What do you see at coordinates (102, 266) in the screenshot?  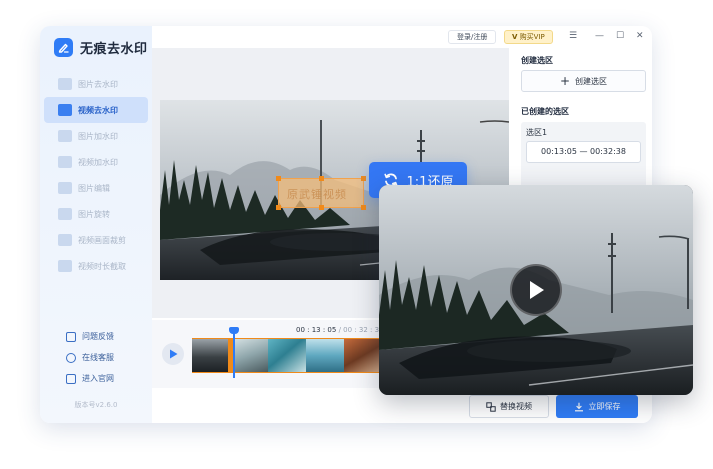 I see `sidebar-item-label: 视频时长截取` at bounding box center [102, 266].